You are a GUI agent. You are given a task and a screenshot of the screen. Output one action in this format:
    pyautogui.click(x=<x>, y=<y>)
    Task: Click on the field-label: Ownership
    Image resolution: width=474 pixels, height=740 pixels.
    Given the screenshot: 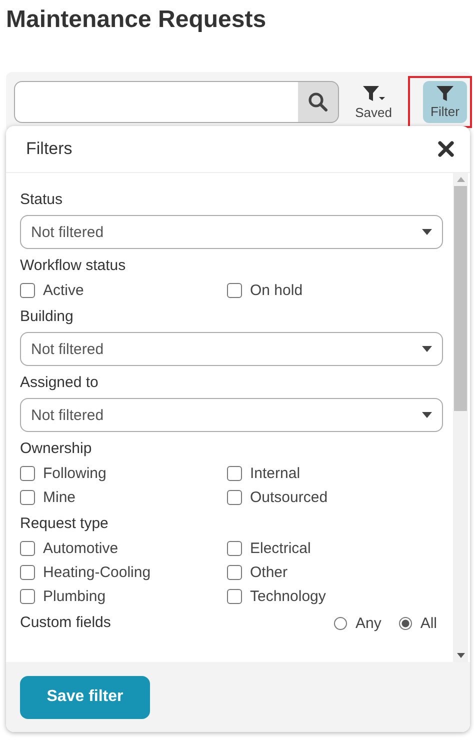 What is the action you would take?
    pyautogui.click(x=56, y=448)
    